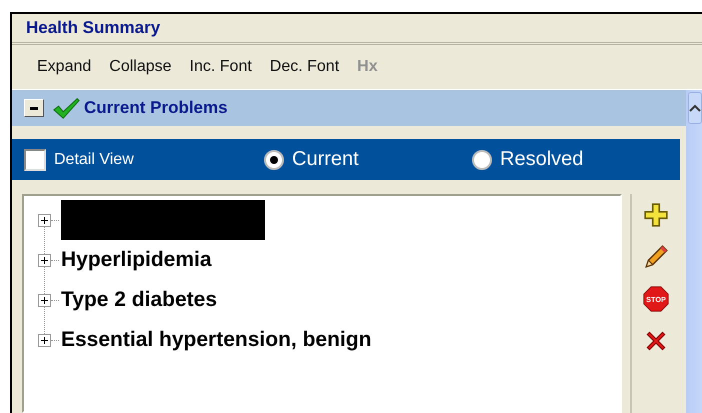 The width and height of the screenshot is (702, 413). Describe the element at coordinates (64, 67) in the screenshot. I see `toolbar-button: Expand` at that location.